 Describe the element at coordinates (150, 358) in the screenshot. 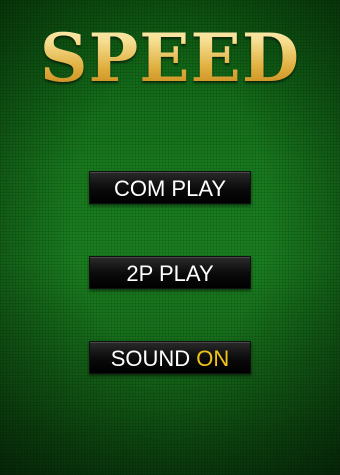

I see `sound-label: SOUND` at that location.